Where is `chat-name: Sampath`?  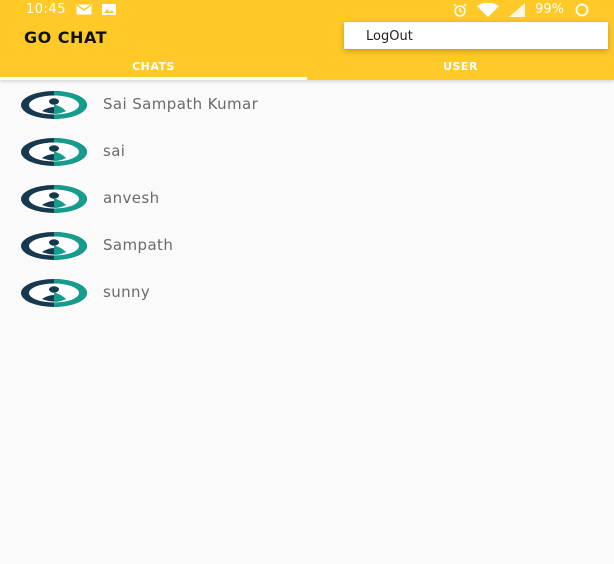
chat-name: Sampath is located at coordinates (138, 245).